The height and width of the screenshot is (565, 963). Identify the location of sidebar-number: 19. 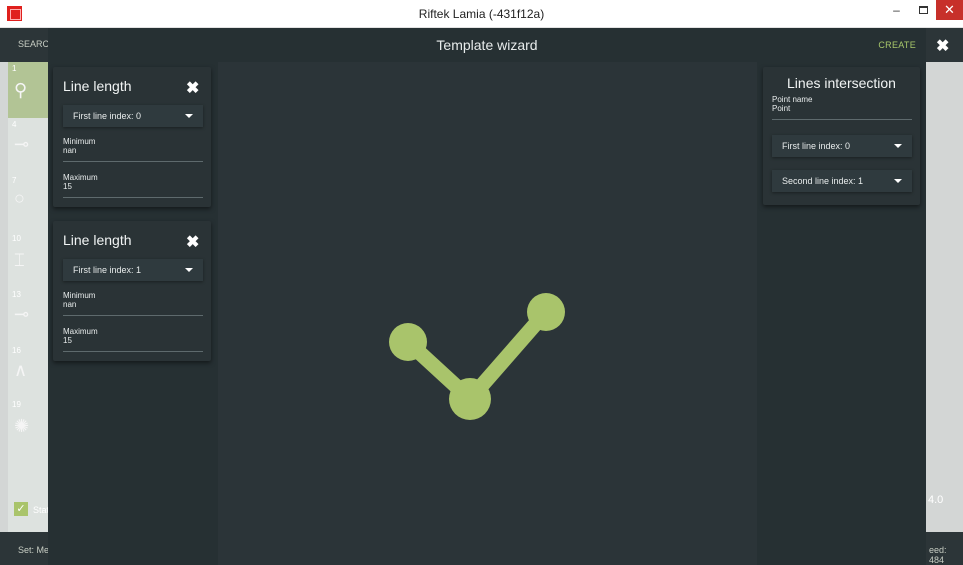
(16, 404).